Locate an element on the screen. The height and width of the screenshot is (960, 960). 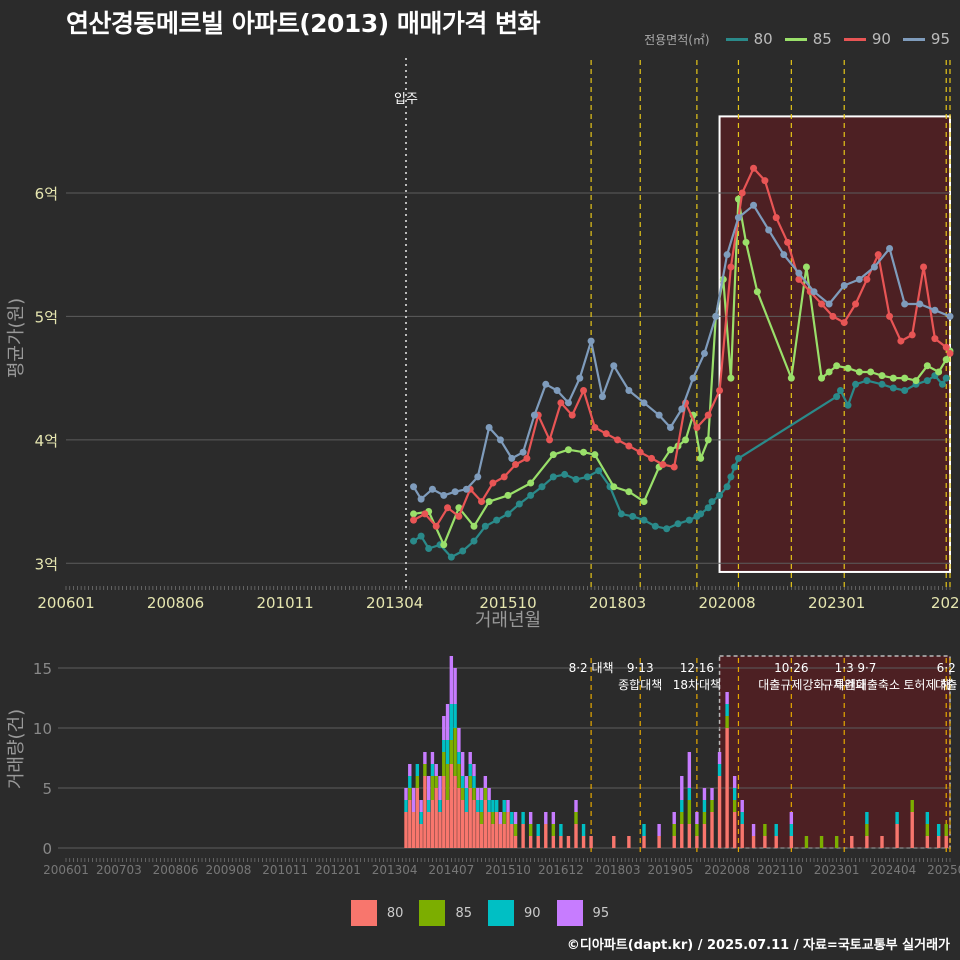
bar-legend-label-90: 90 is located at coordinates (532, 913).